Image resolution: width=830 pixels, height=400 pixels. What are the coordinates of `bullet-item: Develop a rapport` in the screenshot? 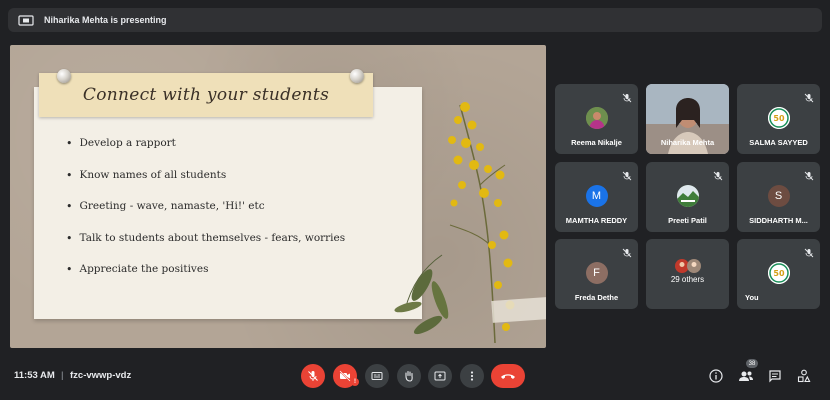 It's located at (205, 153).